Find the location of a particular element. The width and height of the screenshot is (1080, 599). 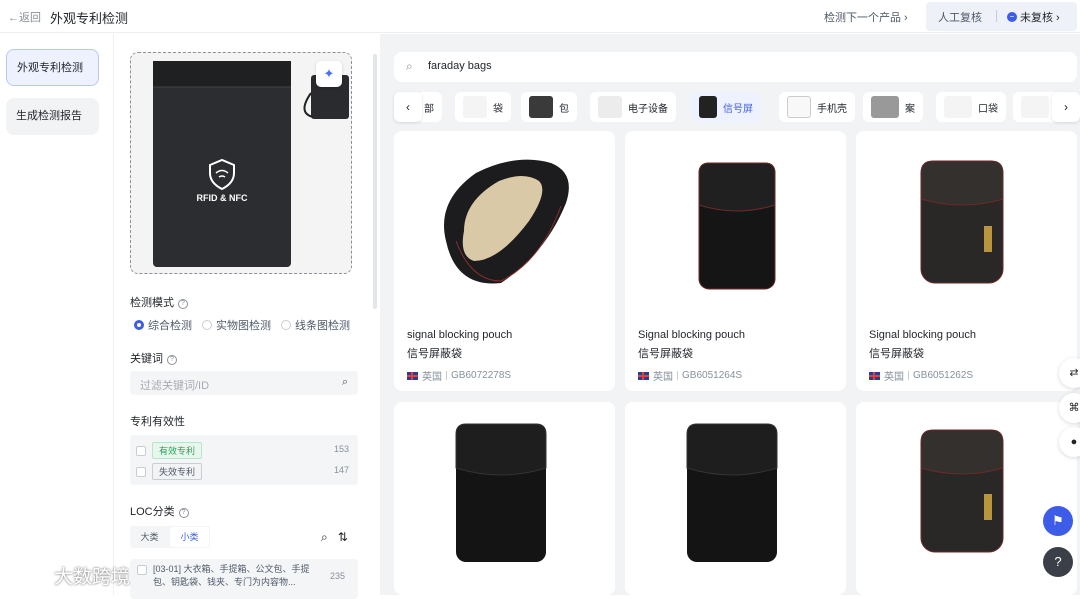

category-label: 手机壳 is located at coordinates (832, 109).